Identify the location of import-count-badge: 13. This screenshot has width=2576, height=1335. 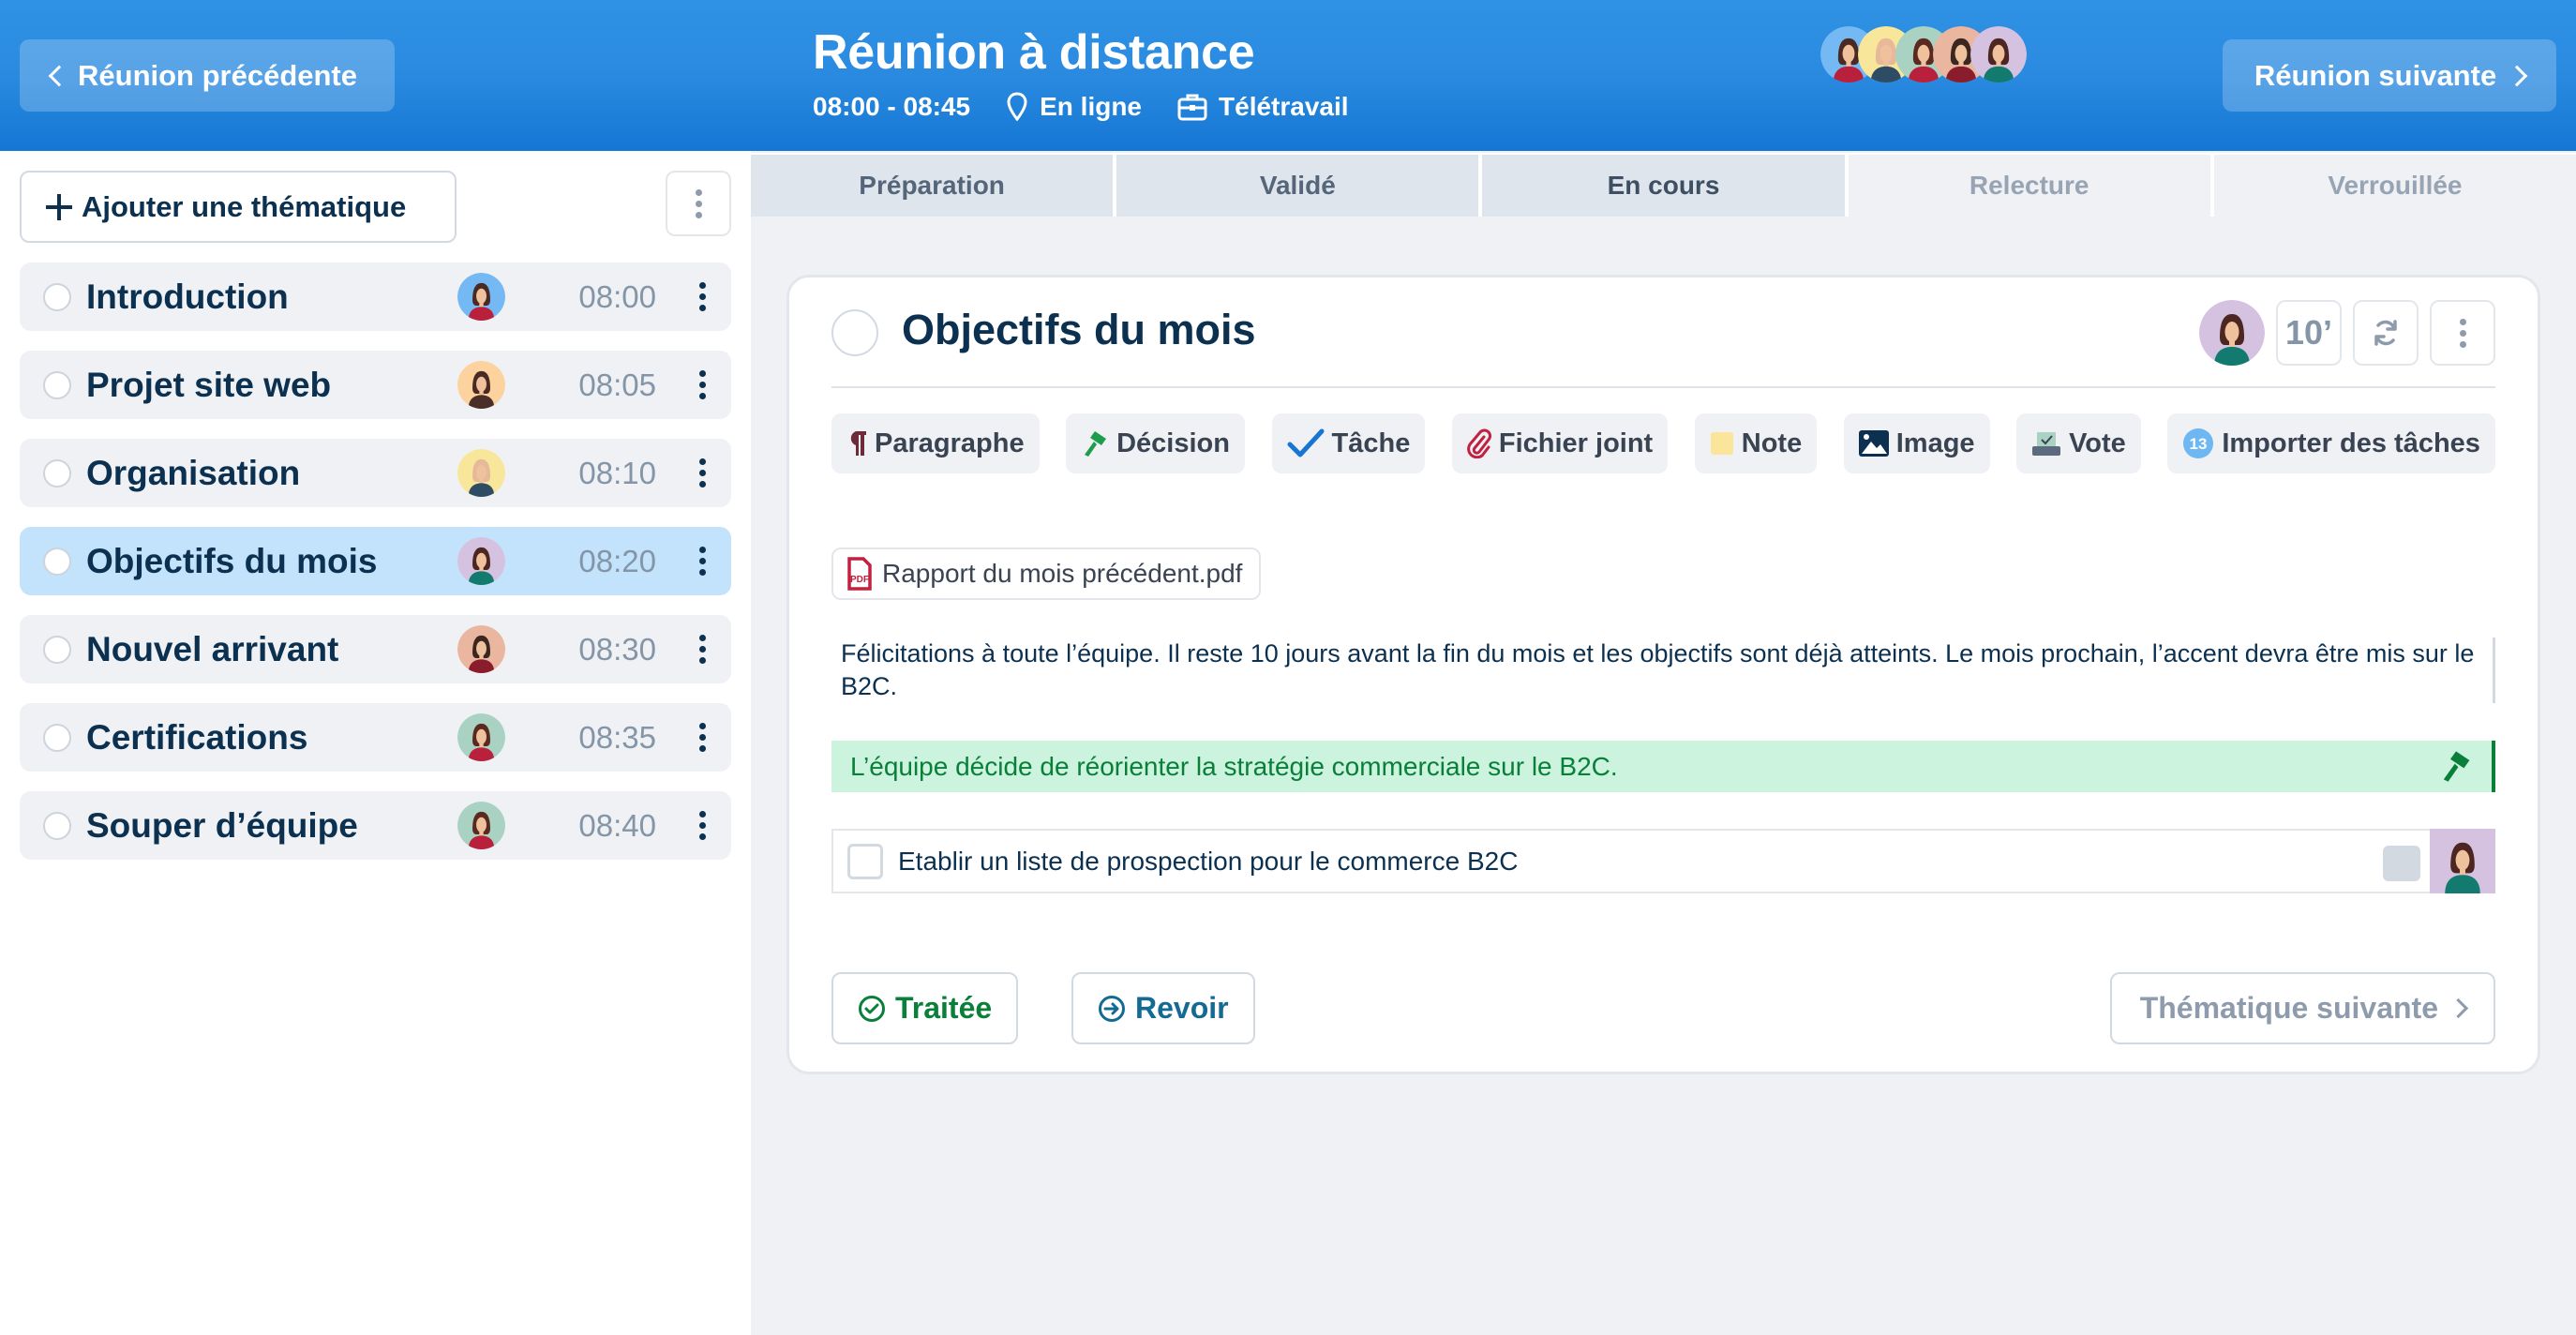
(2199, 443).